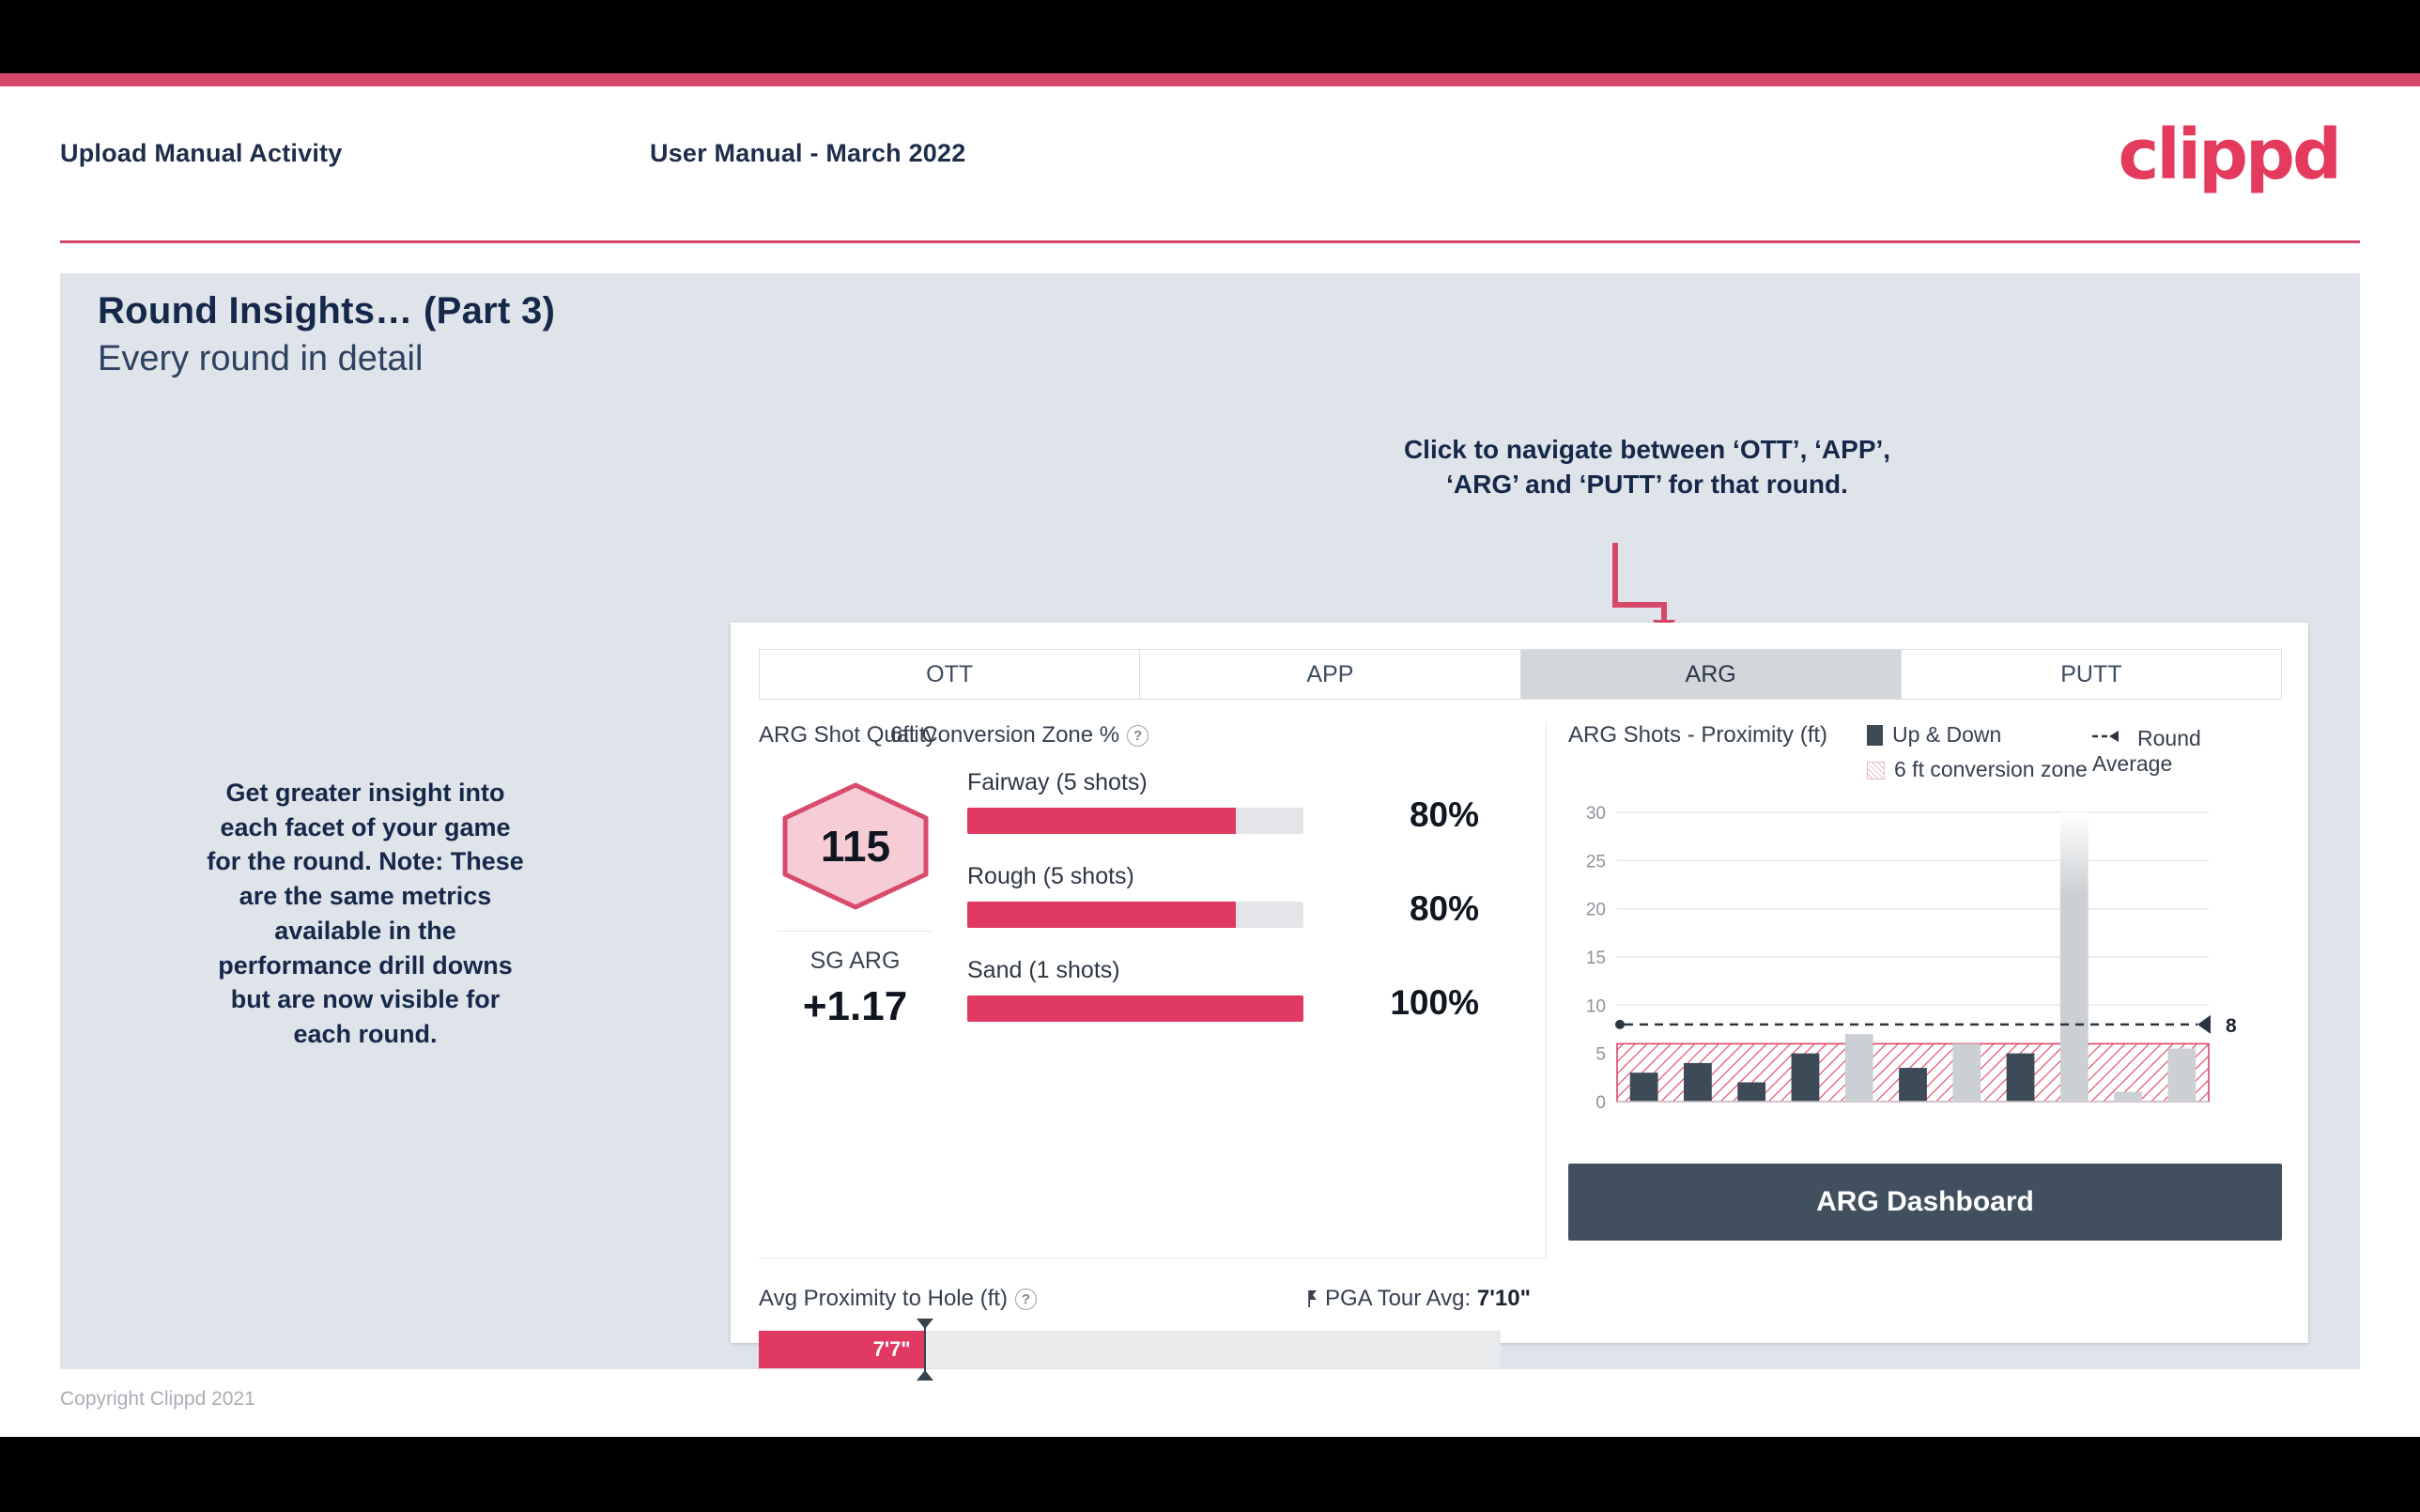  I want to click on up-and-down-swatch-icon, so click(1875, 735).